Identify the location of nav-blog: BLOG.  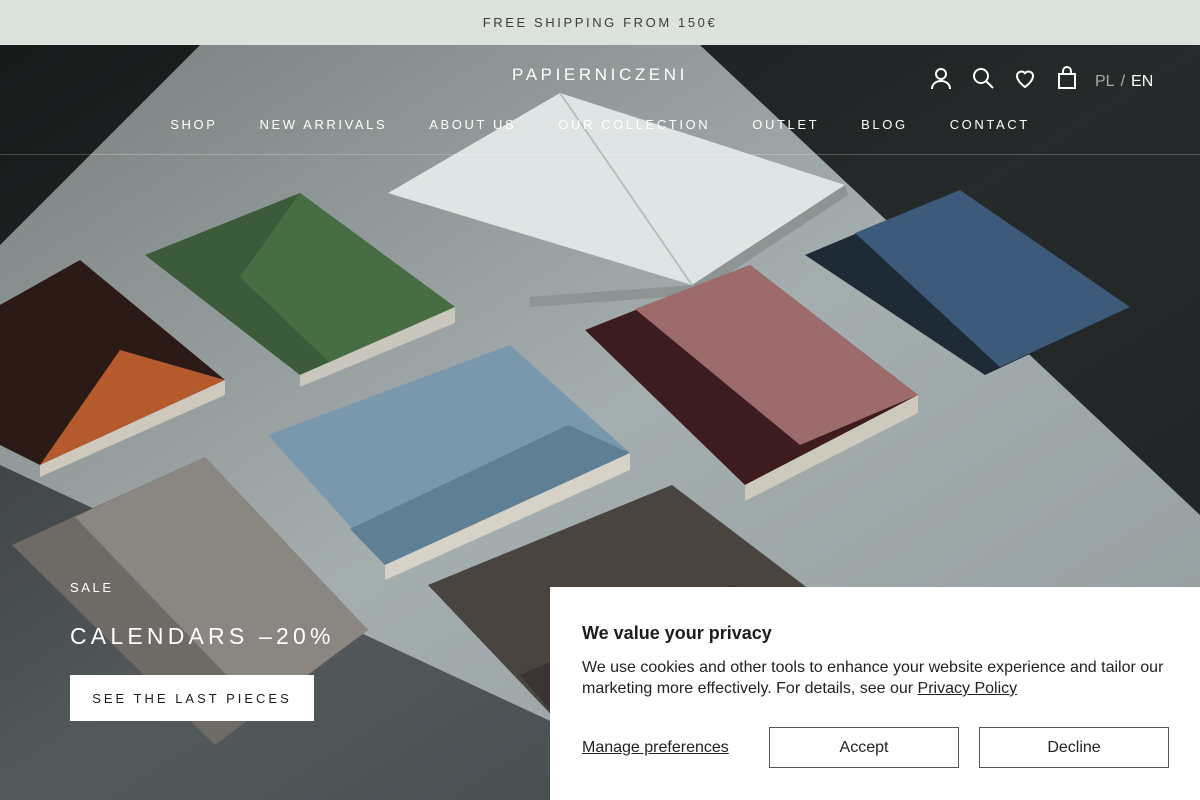
(884, 124).